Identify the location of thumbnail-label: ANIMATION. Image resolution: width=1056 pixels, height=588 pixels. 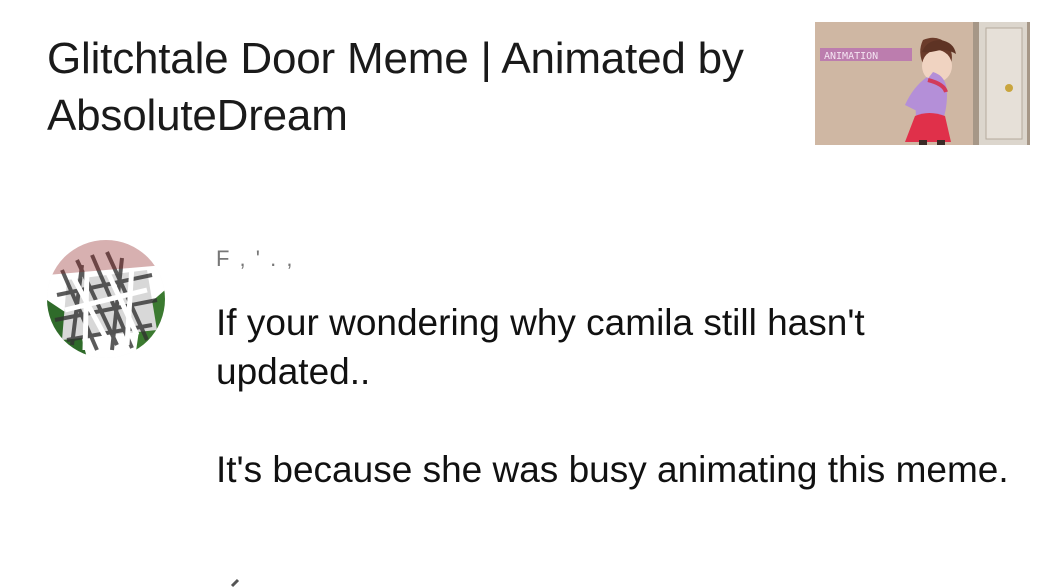
(851, 56).